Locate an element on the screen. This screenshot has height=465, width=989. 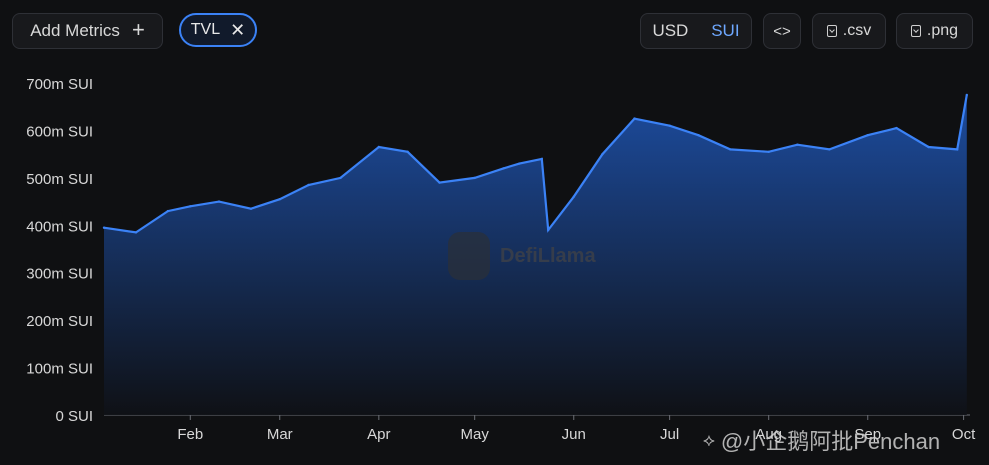
x-tick-label: Jul is located at coordinates (669, 434).